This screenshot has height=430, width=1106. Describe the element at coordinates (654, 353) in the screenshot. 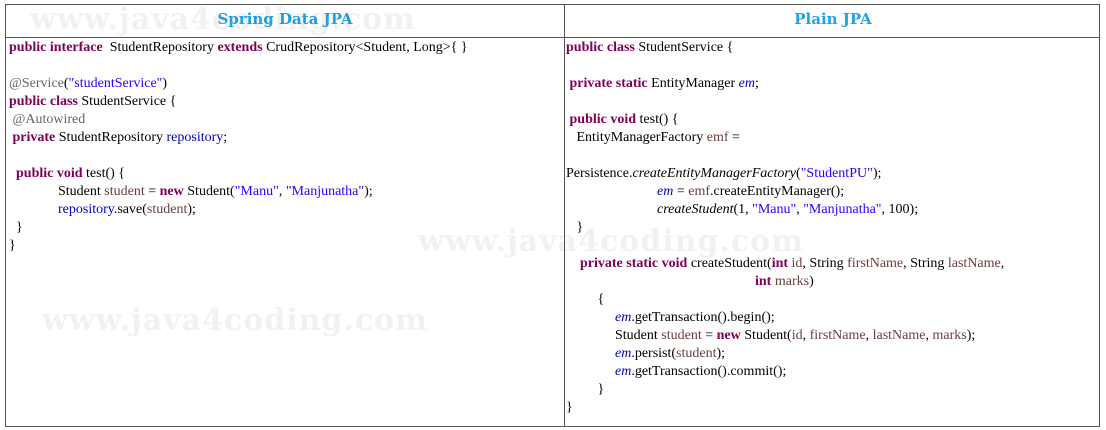

I see `code-token: .persist(` at that location.